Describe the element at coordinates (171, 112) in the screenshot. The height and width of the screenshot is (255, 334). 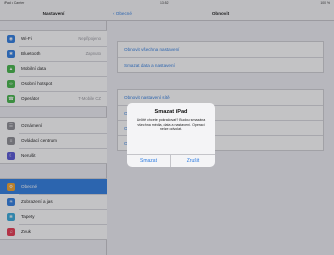
I see `alert-title: Smazat iPad` at that location.